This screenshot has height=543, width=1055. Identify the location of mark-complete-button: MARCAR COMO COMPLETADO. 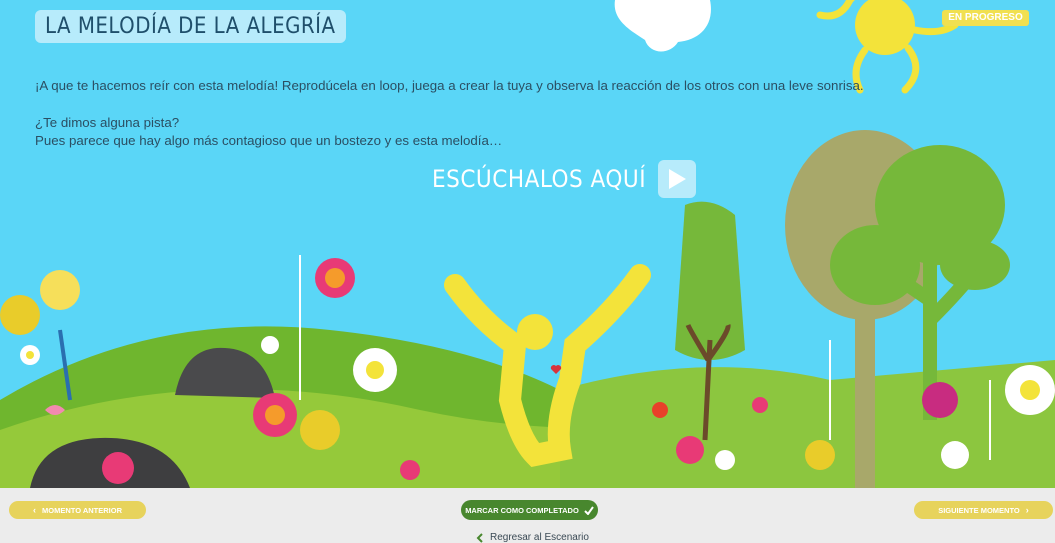
(529, 510).